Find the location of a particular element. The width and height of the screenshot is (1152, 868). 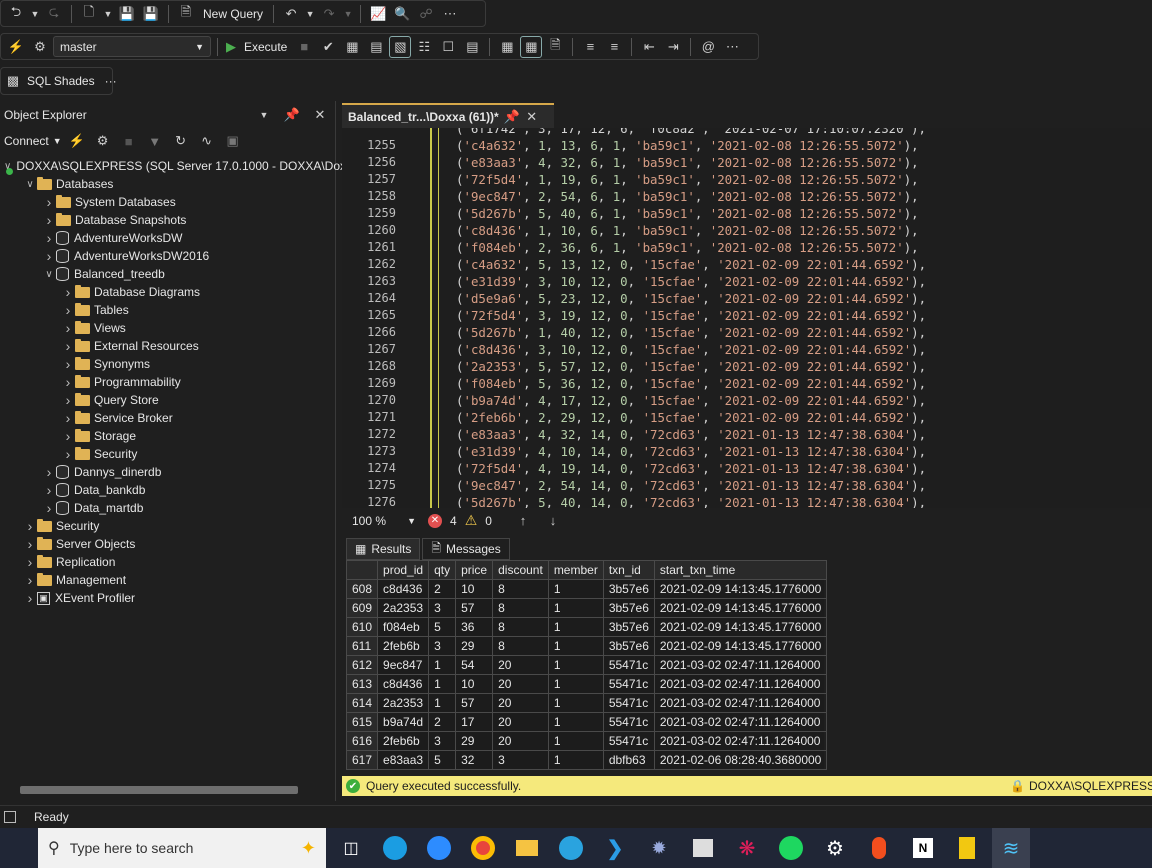

error-icon: ✕ is located at coordinates (435, 520).